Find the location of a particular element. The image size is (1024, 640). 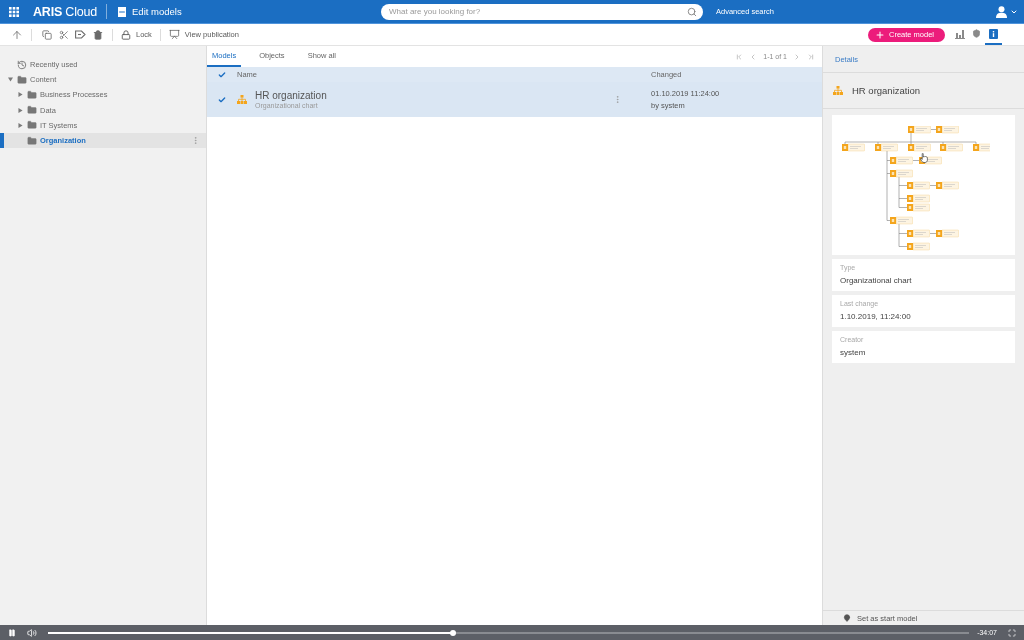

app-logo: ARIS Cloud is located at coordinates (65, 11).